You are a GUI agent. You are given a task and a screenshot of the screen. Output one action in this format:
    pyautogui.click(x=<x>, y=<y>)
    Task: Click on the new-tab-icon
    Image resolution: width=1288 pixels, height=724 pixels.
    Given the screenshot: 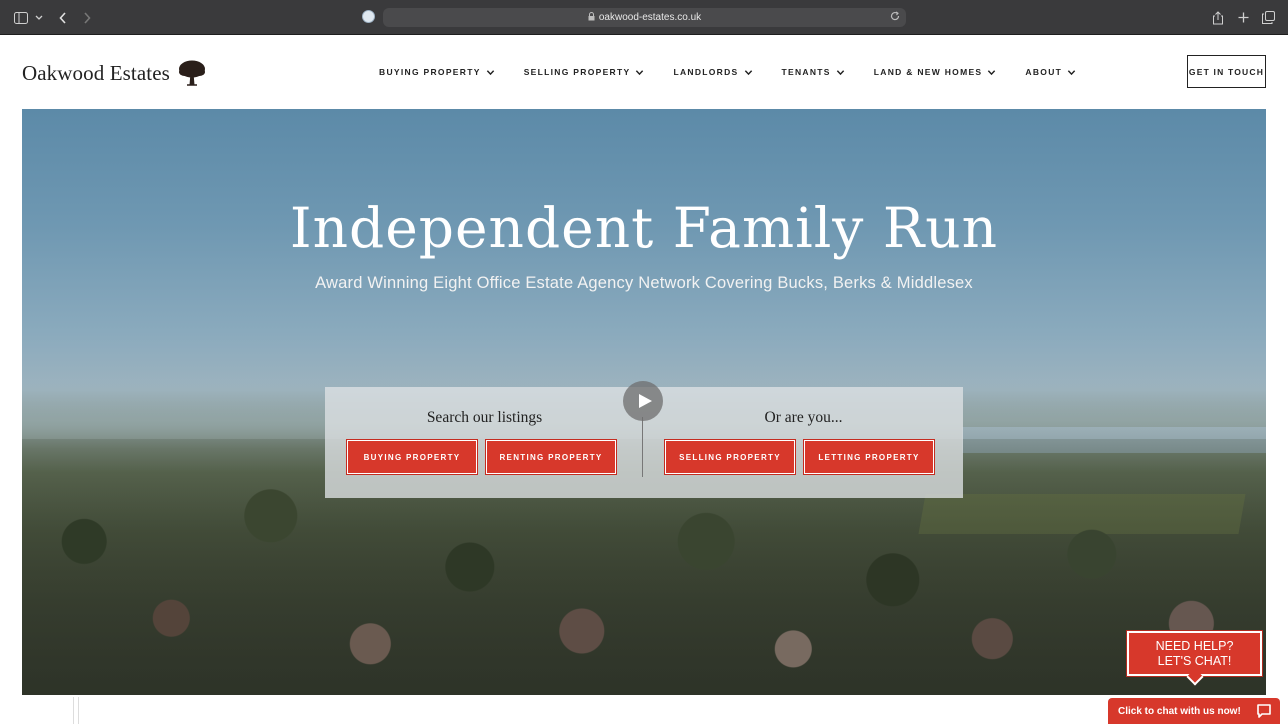 What is the action you would take?
    pyautogui.click(x=1243, y=17)
    